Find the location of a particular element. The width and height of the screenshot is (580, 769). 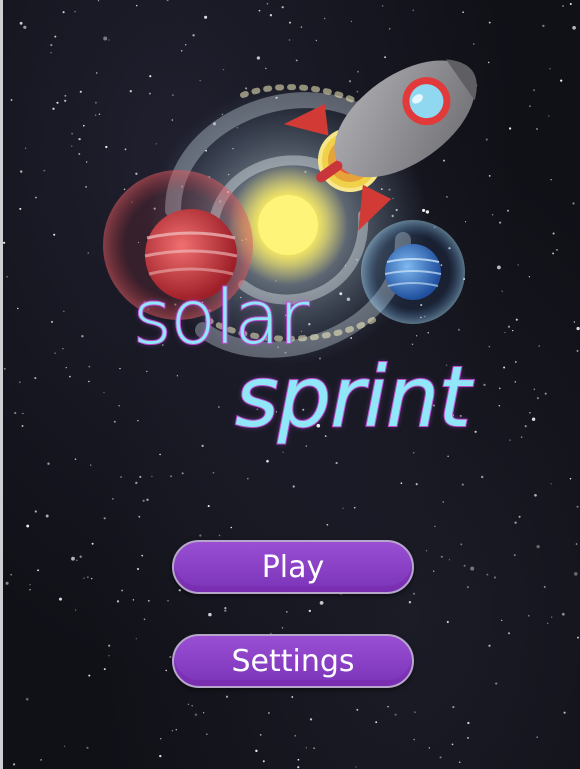

settings-button: Settings is located at coordinates (293, 661).